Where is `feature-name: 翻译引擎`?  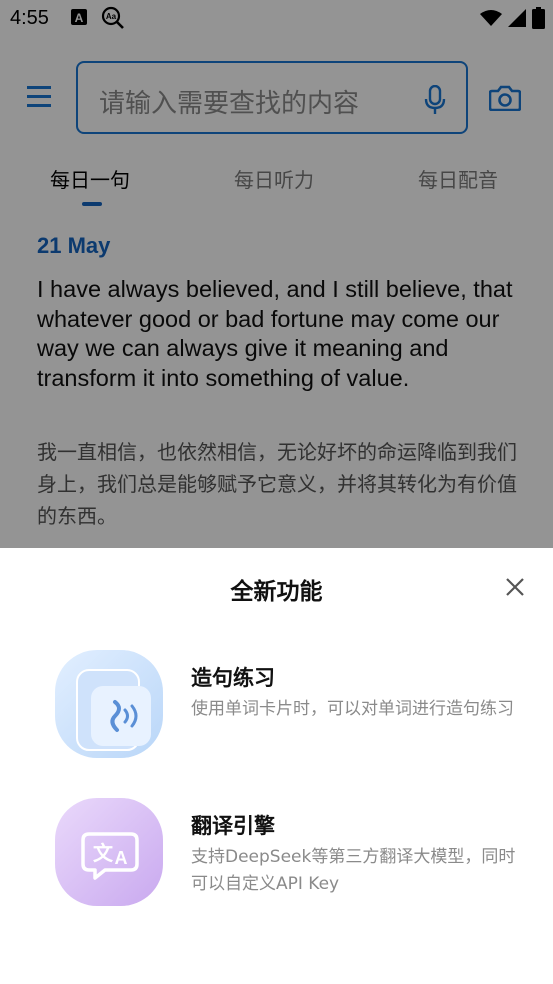
feature-name: 翻译引擎 is located at coordinates (233, 826).